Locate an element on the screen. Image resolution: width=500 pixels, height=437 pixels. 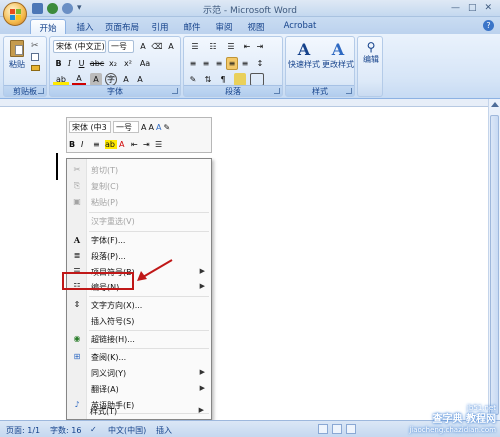
print-layout-icon is located at coordinates (323, 429).